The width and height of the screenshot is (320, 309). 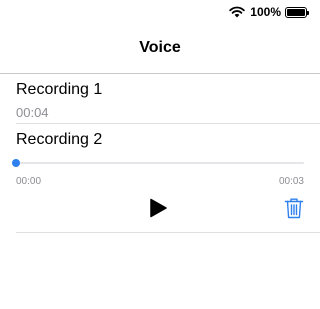 What do you see at coordinates (59, 89) in the screenshot?
I see `recording-title: Recording 1` at bounding box center [59, 89].